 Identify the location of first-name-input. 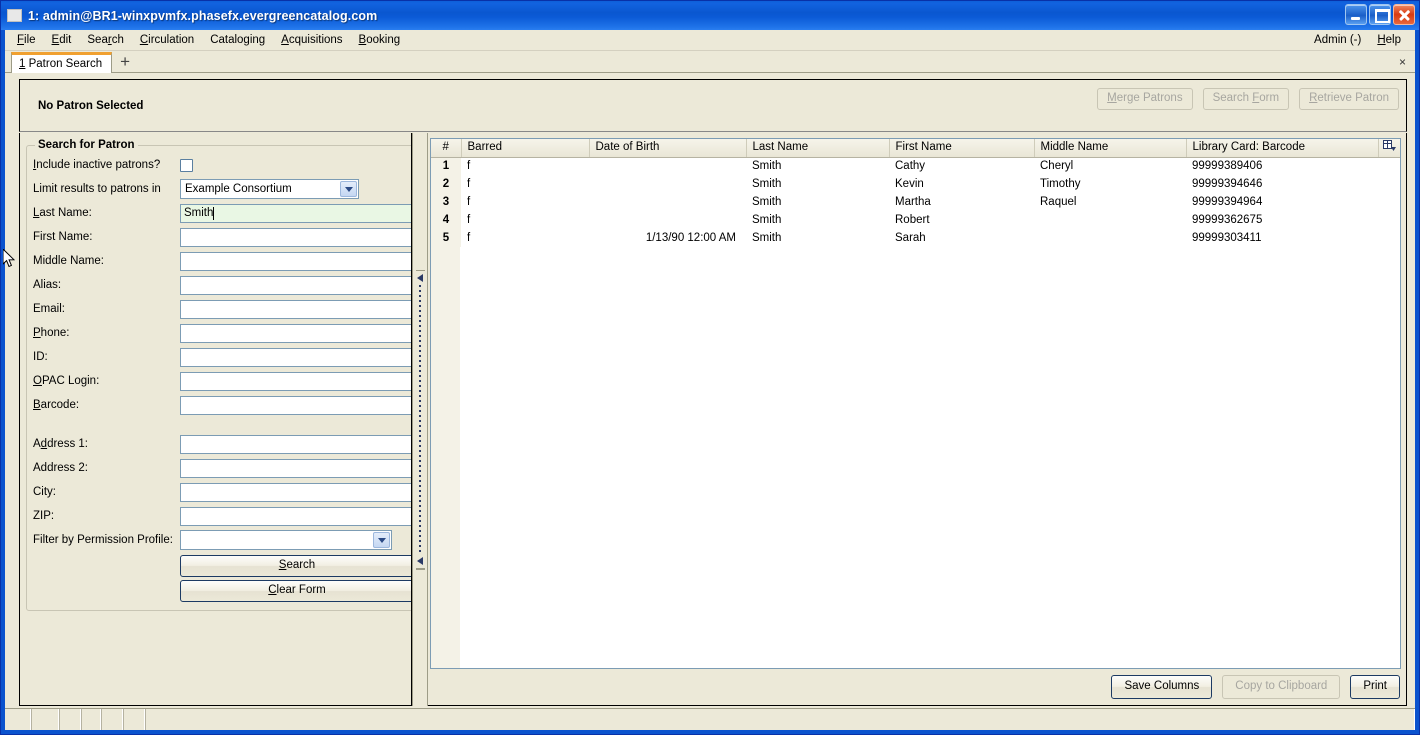
(295, 237).